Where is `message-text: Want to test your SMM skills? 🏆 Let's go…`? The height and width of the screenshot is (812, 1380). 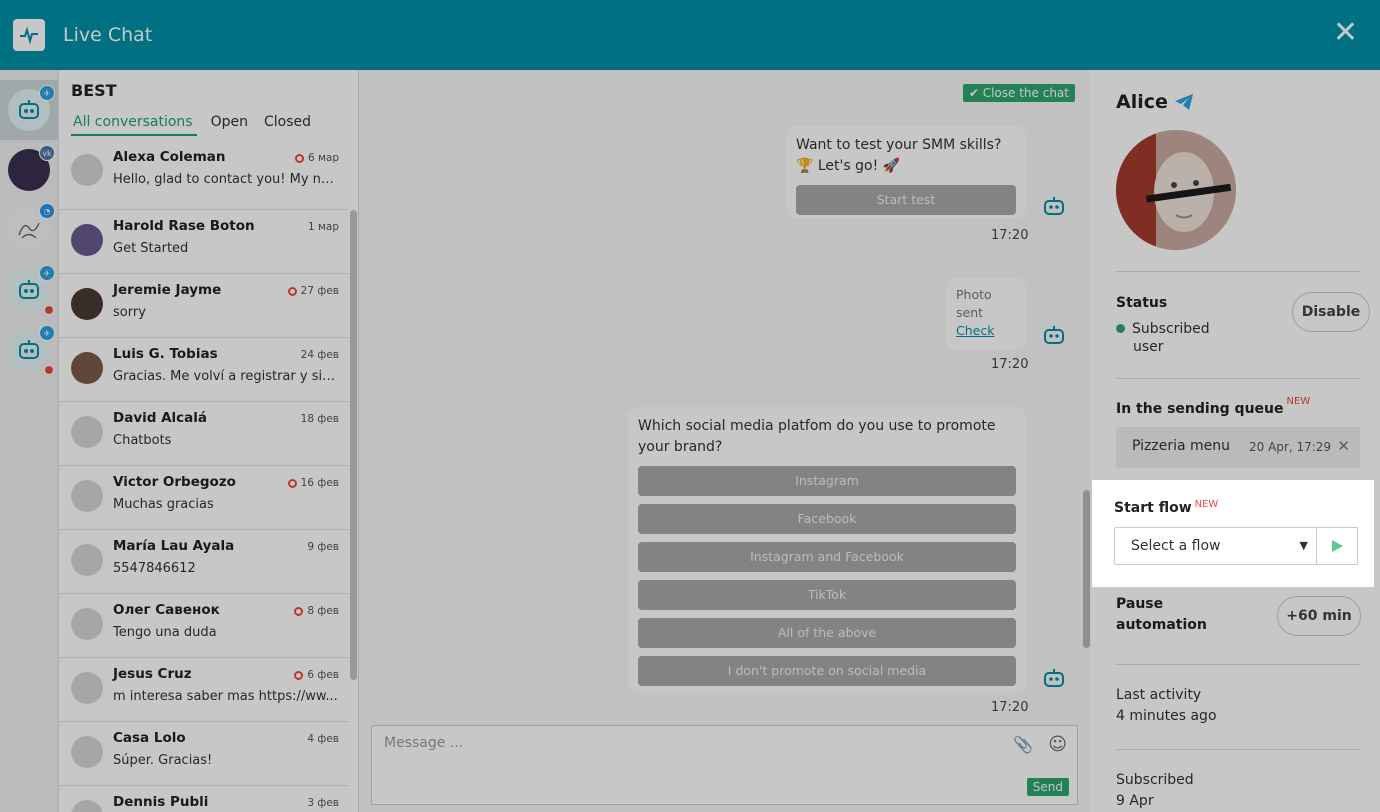
message-text: Want to test your SMM skills? 🏆 Let's go… is located at coordinates (899, 155).